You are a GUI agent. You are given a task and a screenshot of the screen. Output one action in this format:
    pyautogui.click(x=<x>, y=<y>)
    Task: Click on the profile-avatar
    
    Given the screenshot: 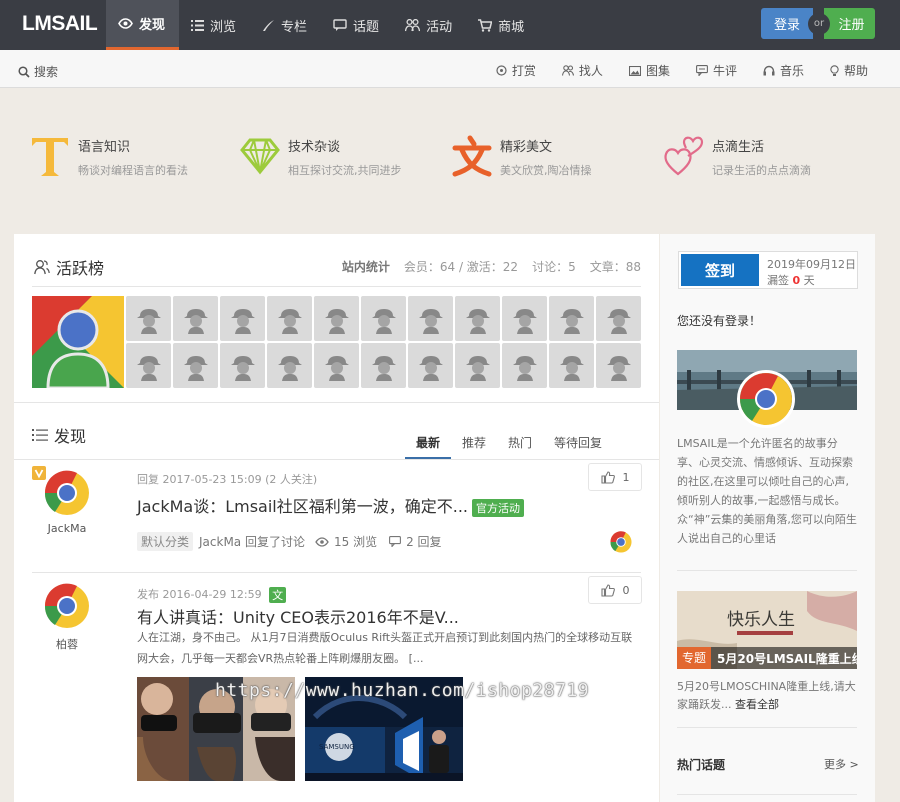 What is the action you would take?
    pyautogui.click(x=766, y=399)
    